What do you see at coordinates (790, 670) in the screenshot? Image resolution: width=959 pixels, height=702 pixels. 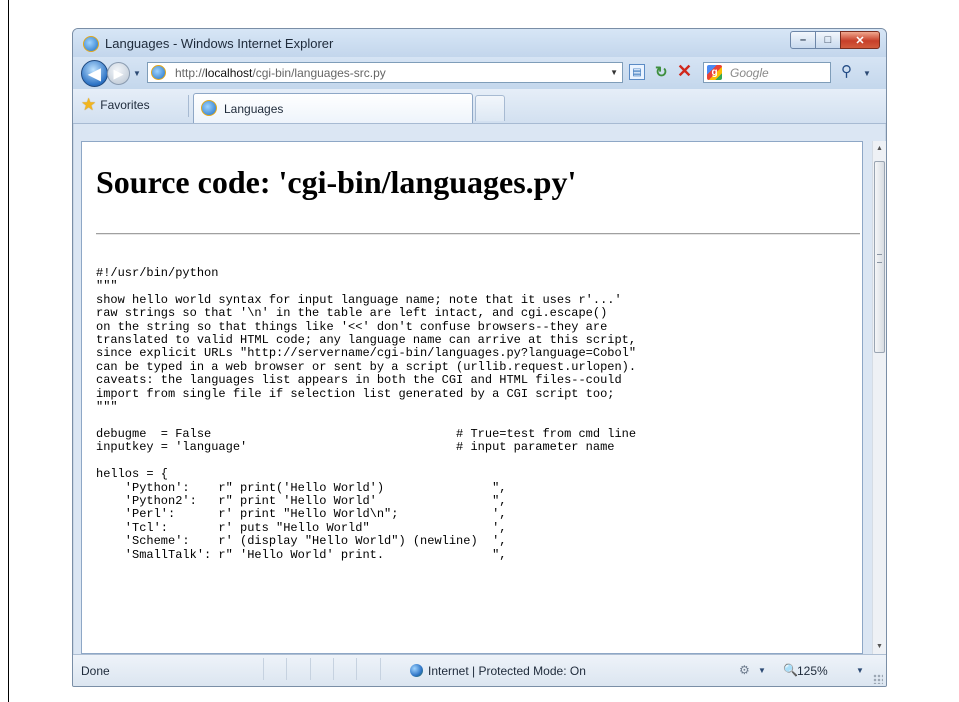 I see `zoom-icon: 🔍` at bounding box center [790, 670].